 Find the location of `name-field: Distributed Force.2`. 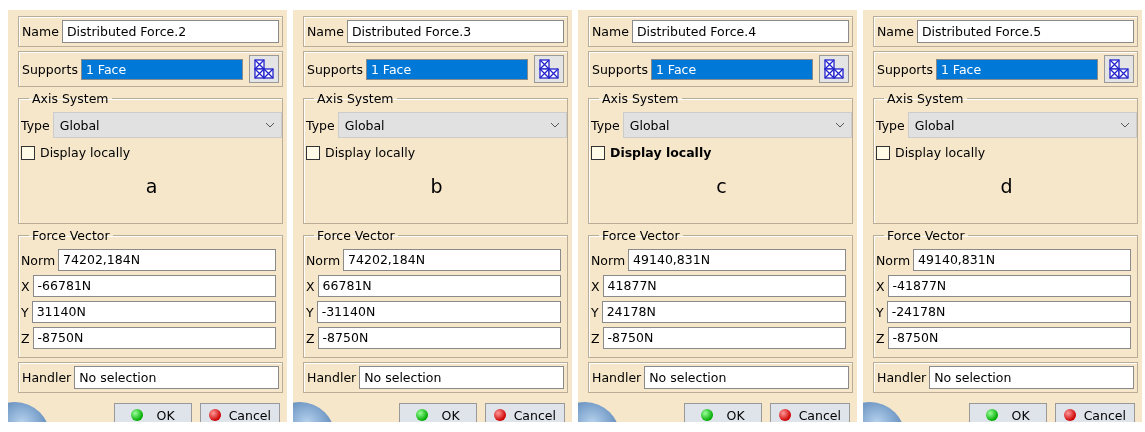

name-field: Distributed Force.2 is located at coordinates (170, 31).